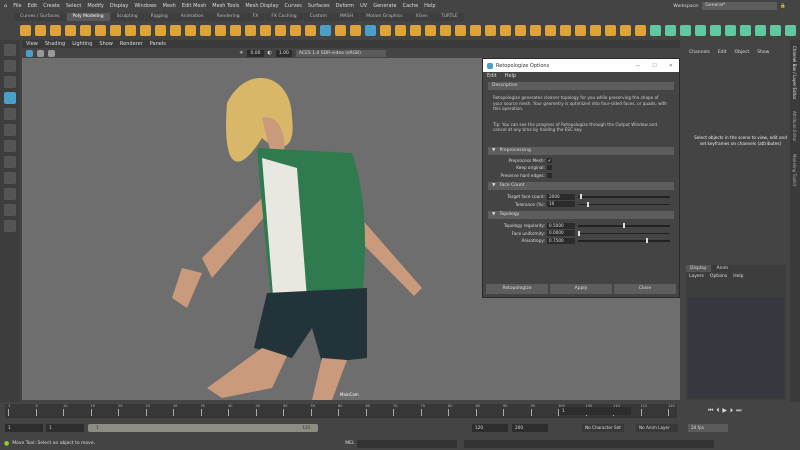 Image resolution: width=800 pixels, height=450 pixels. What do you see at coordinates (492, 76) in the screenshot?
I see `dialog-menu-edit: Edit` at bounding box center [492, 76].